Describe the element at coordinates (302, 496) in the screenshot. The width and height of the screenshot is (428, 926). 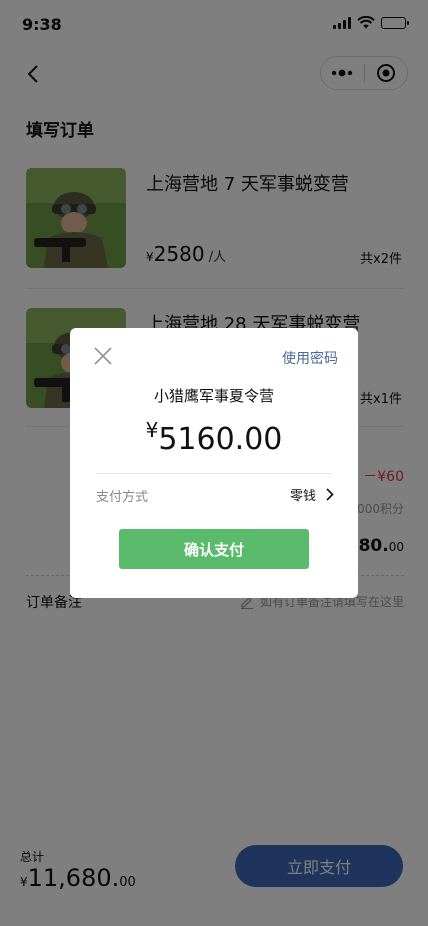
I see `payment-method-value: 零钱` at that location.